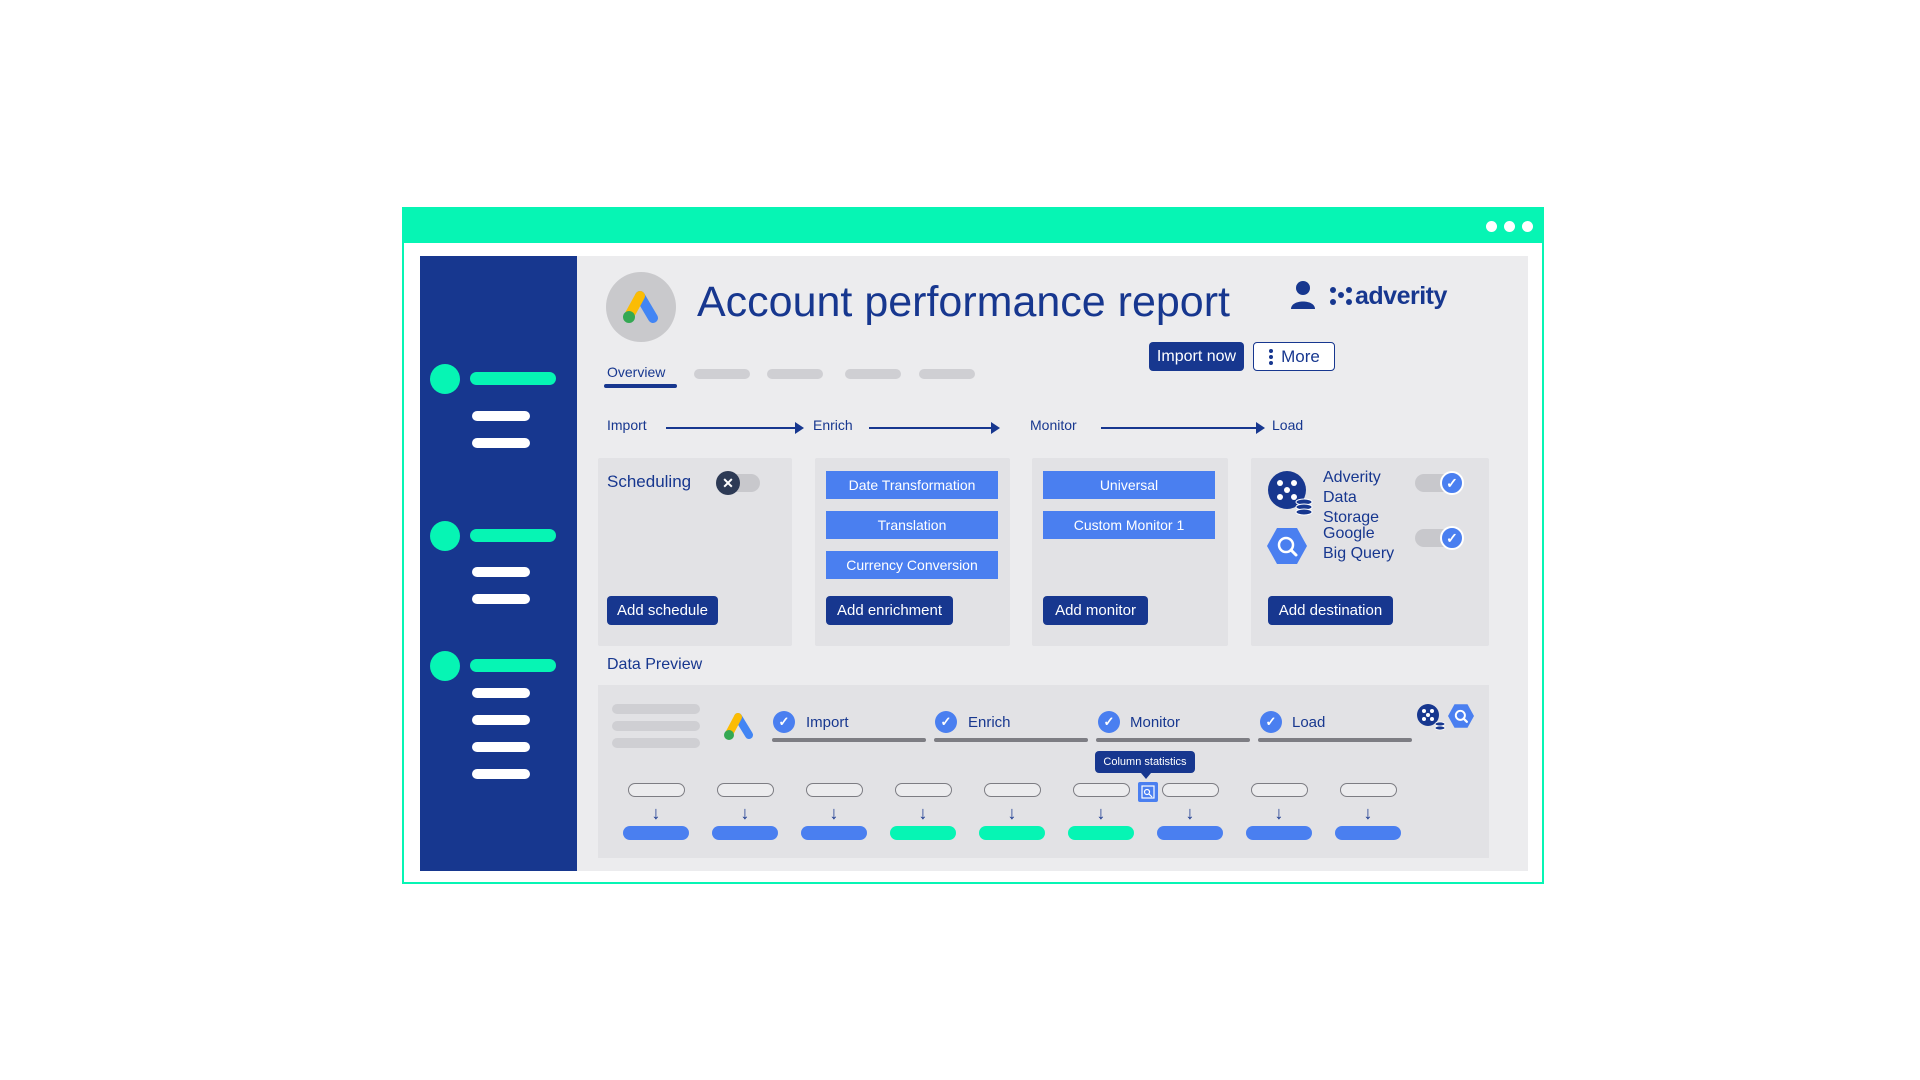 Image resolution: width=1920 pixels, height=1080 pixels. What do you see at coordinates (1288, 425) in the screenshot?
I see `step-load: Load` at bounding box center [1288, 425].